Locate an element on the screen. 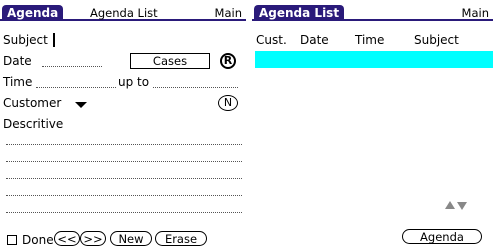 Image resolution: width=493 pixels, height=247 pixels. time-end-field is located at coordinates (195, 87).